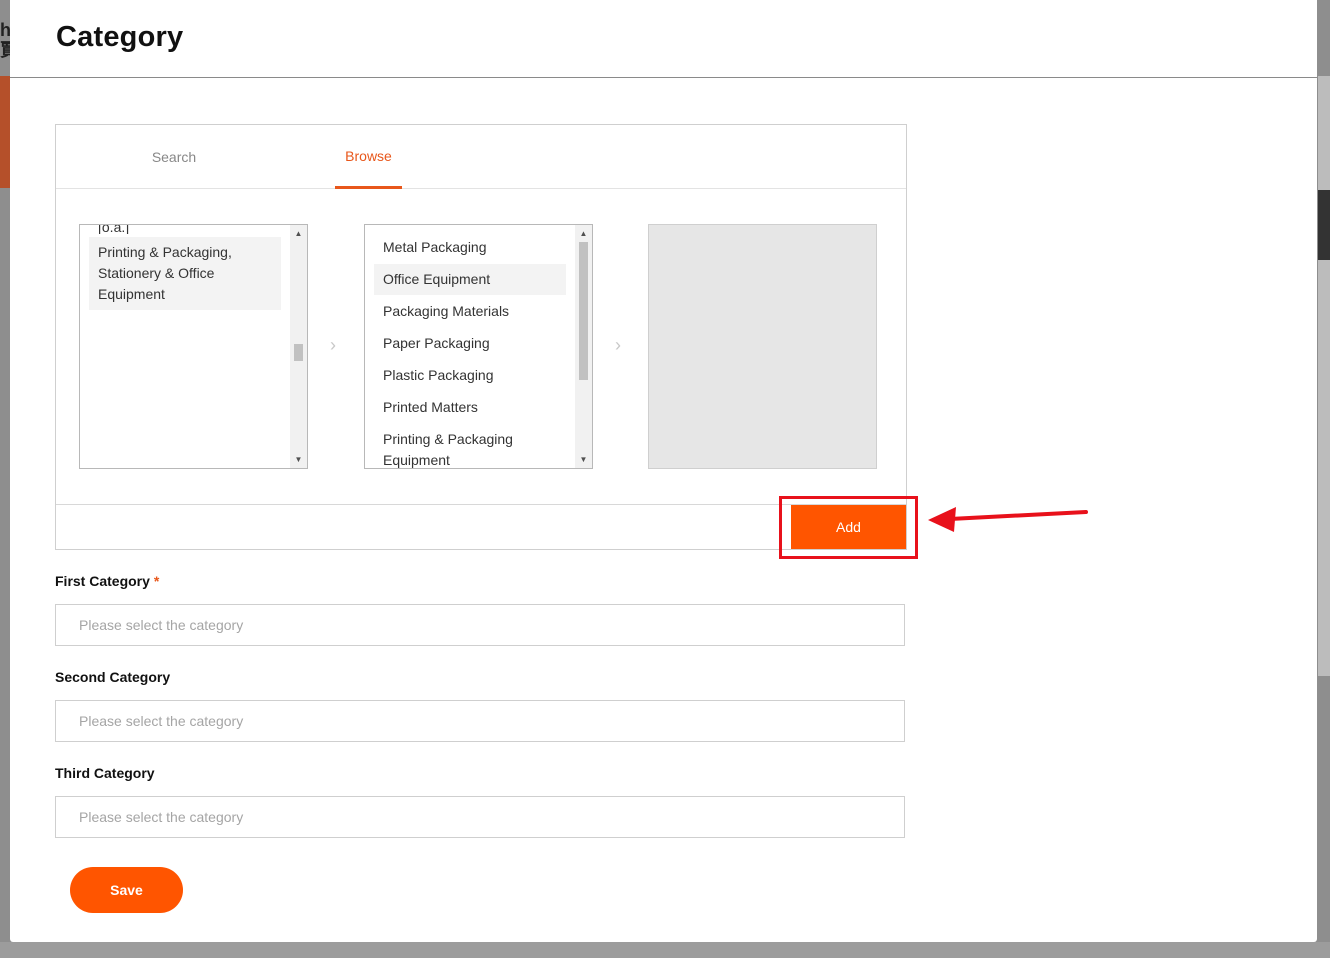 This screenshot has width=1330, height=958. What do you see at coordinates (5, 40) in the screenshot?
I see `backdrop-logo: h 賈` at bounding box center [5, 40].